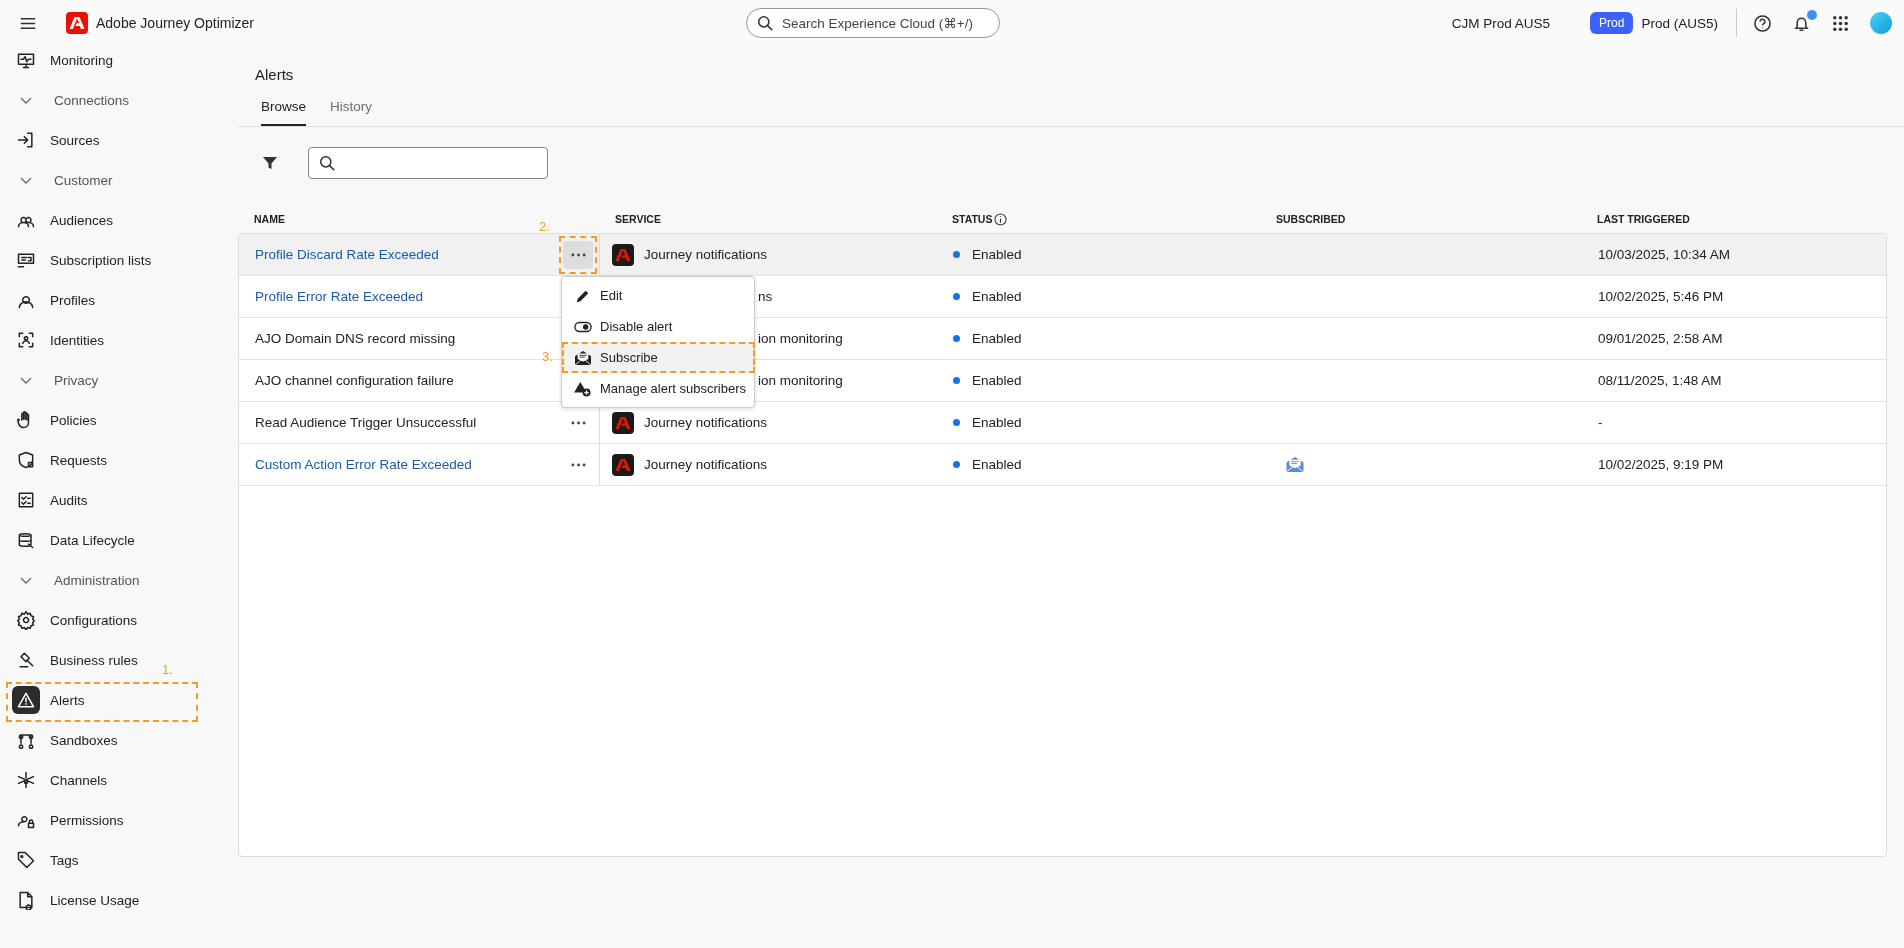 Image resolution: width=1904 pixels, height=948 pixels. Describe the element at coordinates (42, 700) in the screenshot. I see `sidebar-item: Alerts` at that location.